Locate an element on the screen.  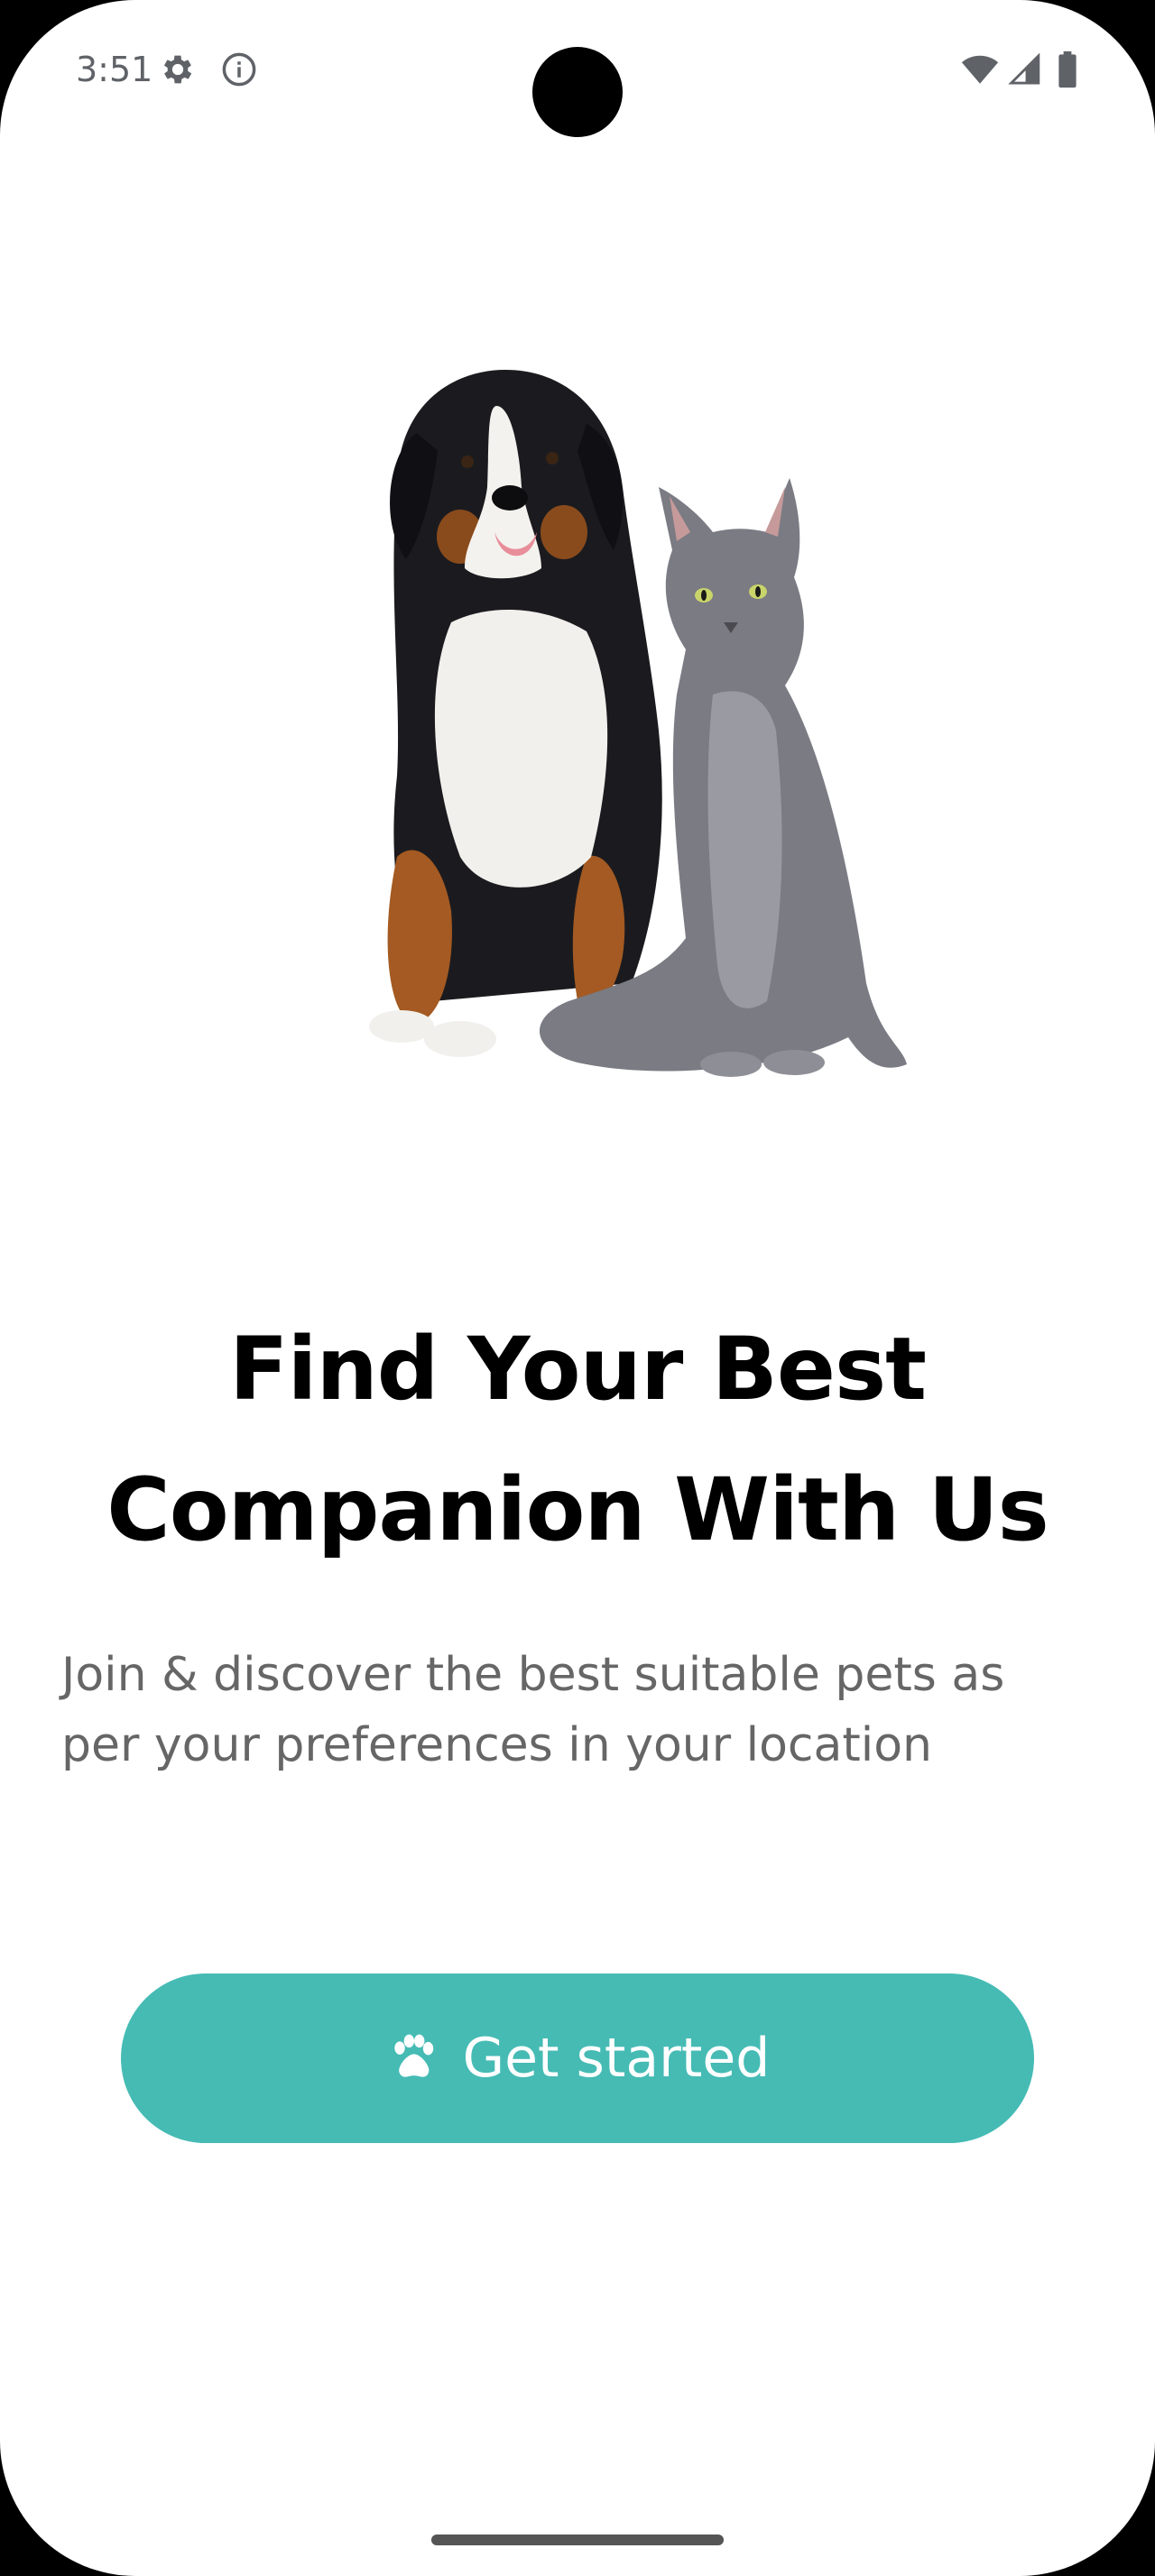
signal-icon is located at coordinates (1024, 68).